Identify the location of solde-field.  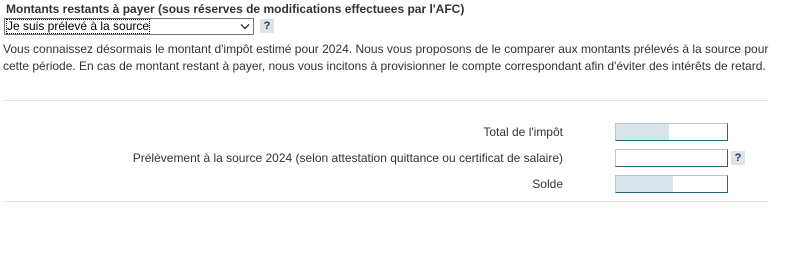
(671, 184).